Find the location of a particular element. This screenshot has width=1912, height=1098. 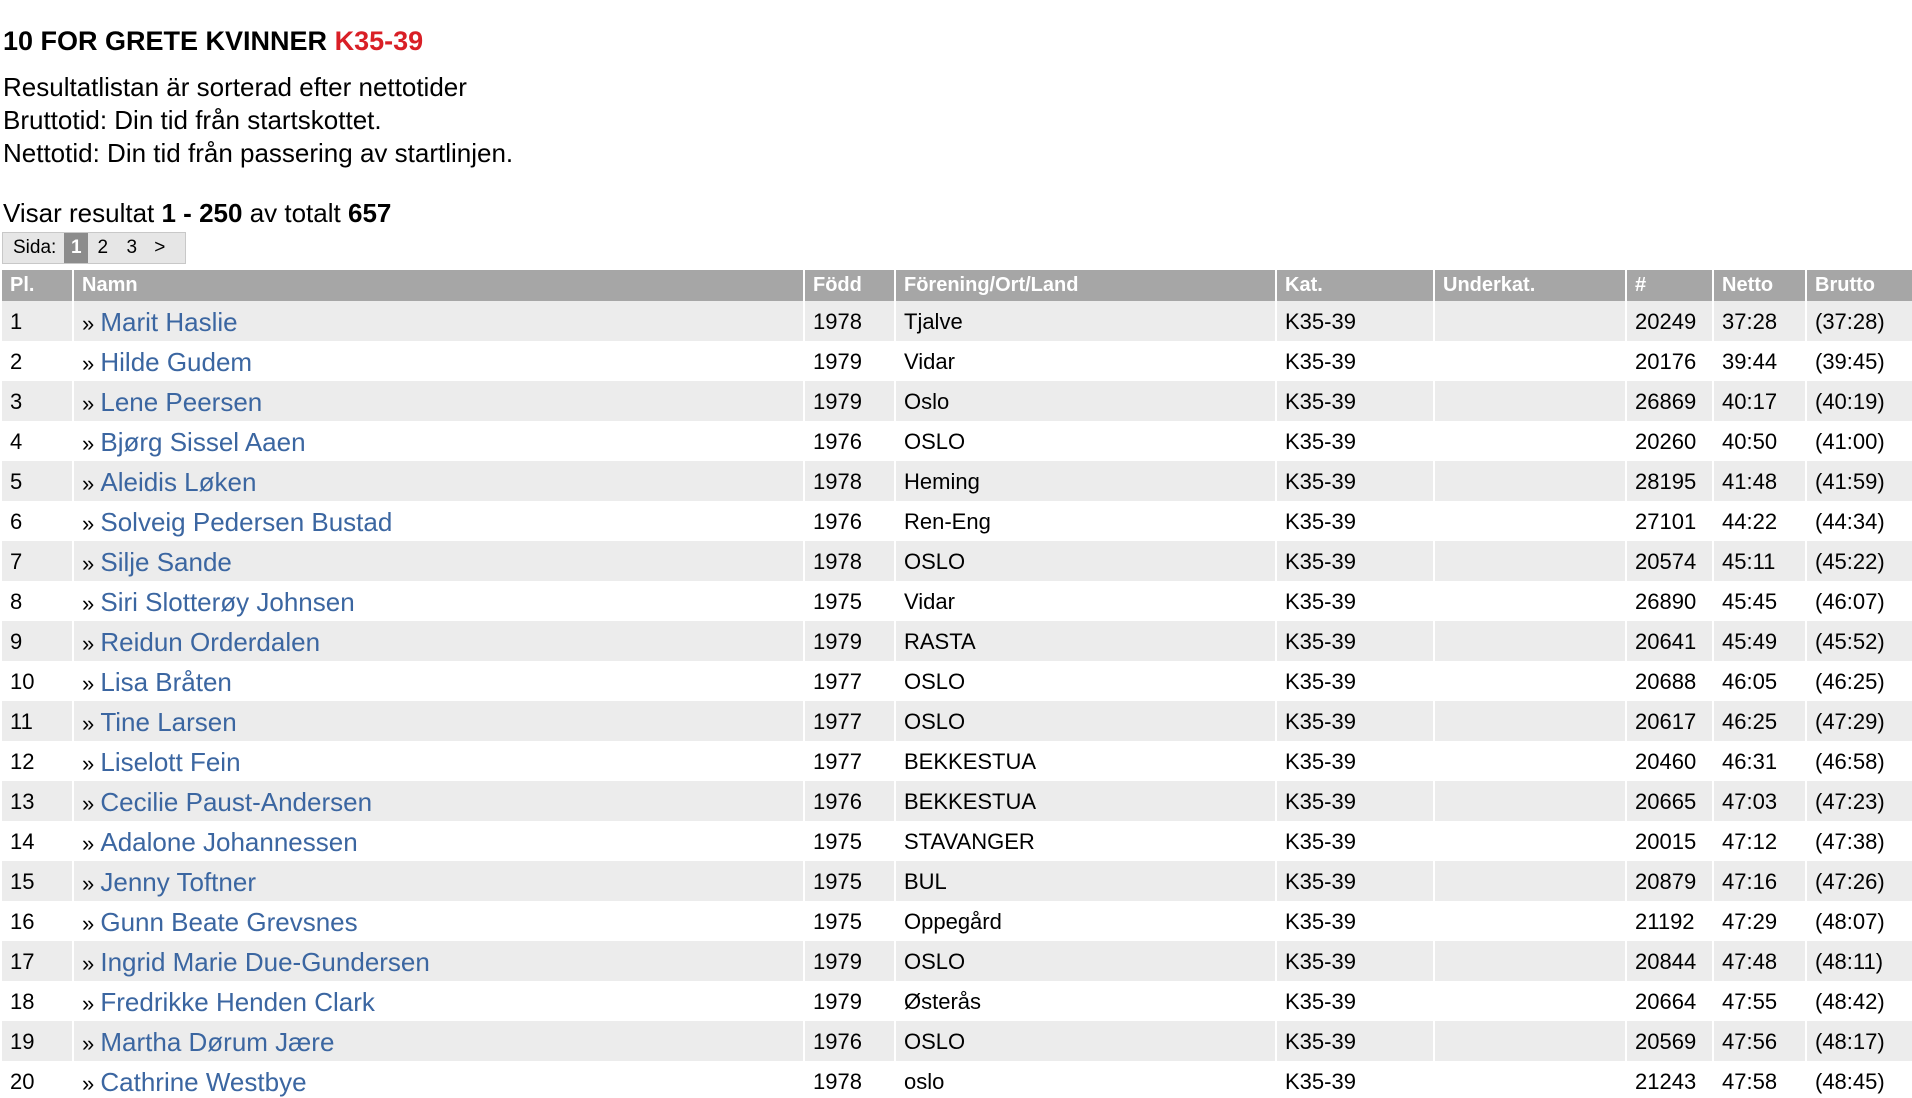

header-name: Namn is located at coordinates (439, 285).